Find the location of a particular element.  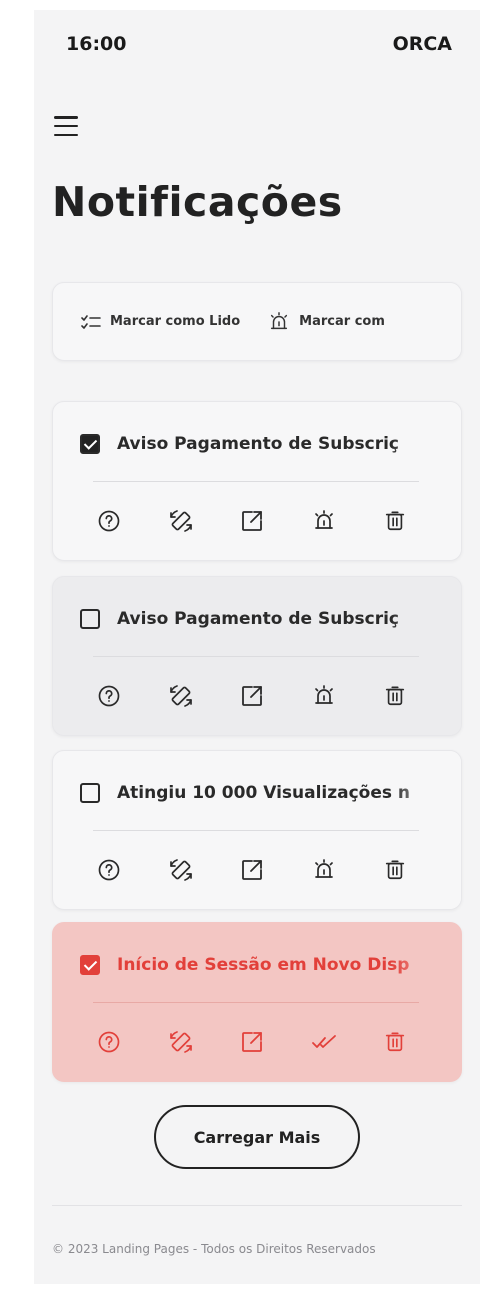

load-more-button: Carregar Mais is located at coordinates (257, 1137).